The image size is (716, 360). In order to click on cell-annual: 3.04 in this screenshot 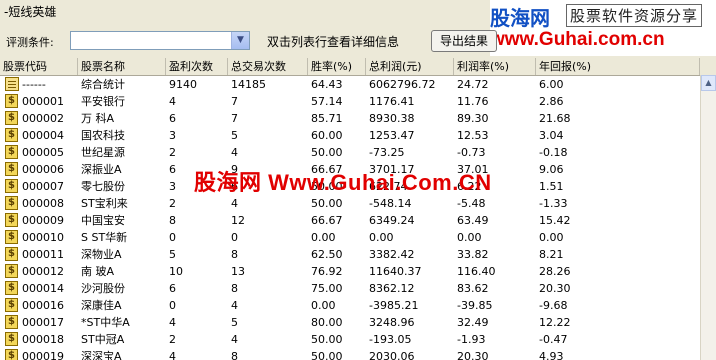, I will do `click(551, 135)`.